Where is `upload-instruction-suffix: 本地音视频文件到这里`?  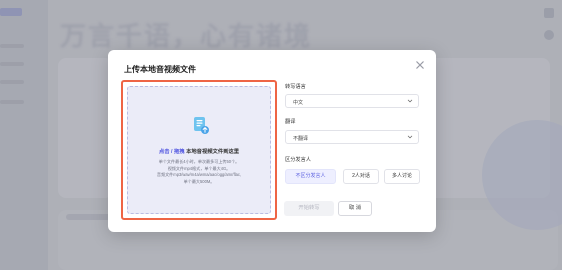
upload-instruction-suffix: 本地音视频文件到这里 is located at coordinates (212, 152).